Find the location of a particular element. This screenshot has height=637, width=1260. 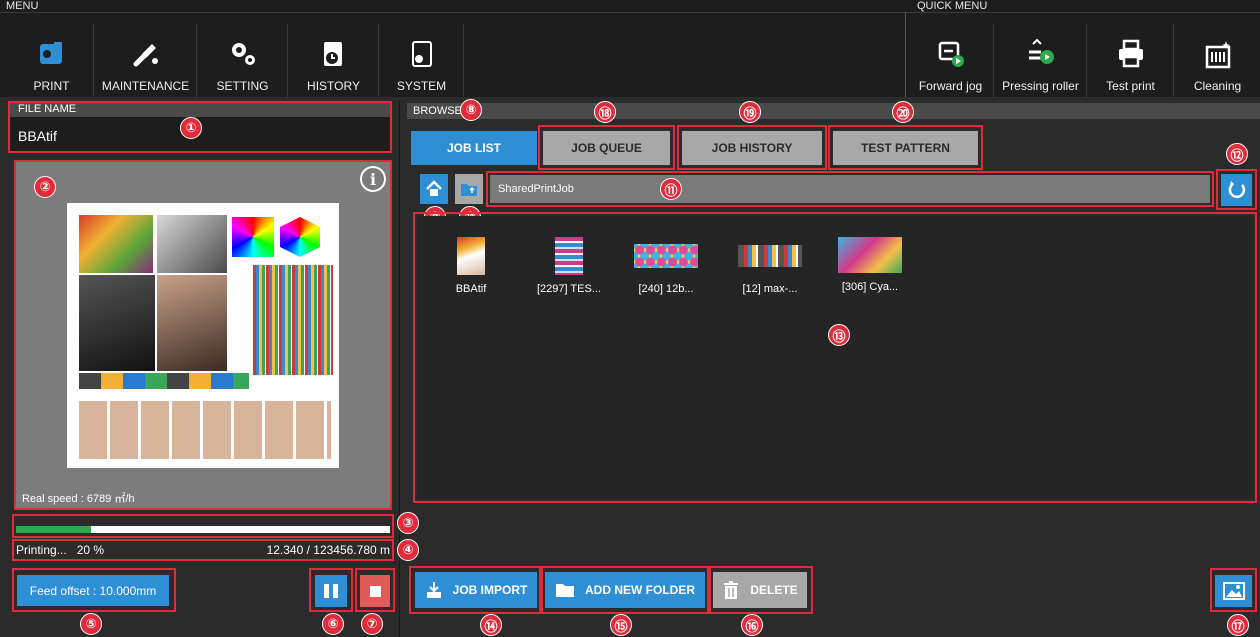

quick-forward-jog-label: Forward jog is located at coordinates (950, 86).